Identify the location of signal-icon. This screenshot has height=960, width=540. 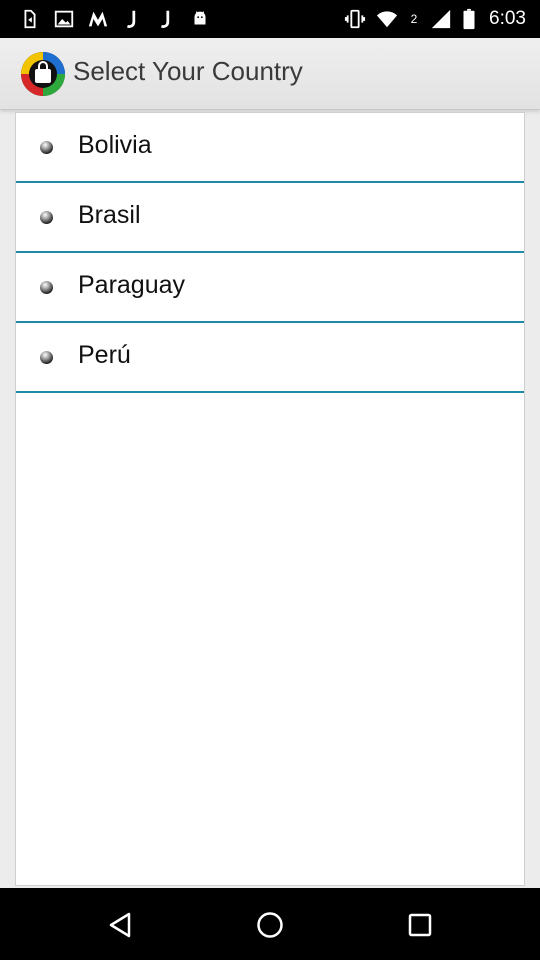
(441, 19).